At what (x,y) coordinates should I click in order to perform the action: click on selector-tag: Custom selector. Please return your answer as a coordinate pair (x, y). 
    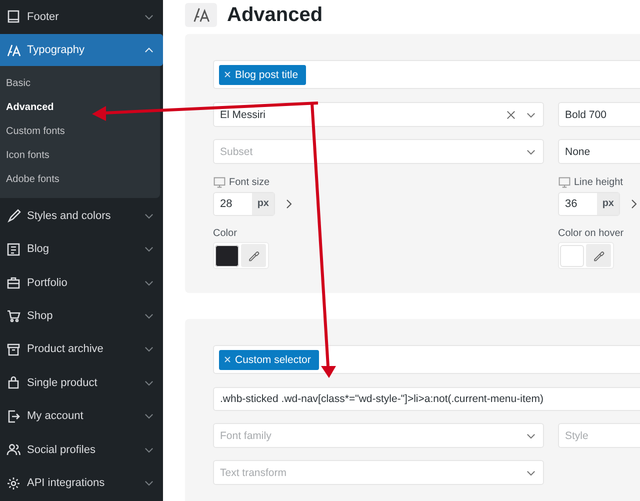
    Looking at the image, I should click on (269, 360).